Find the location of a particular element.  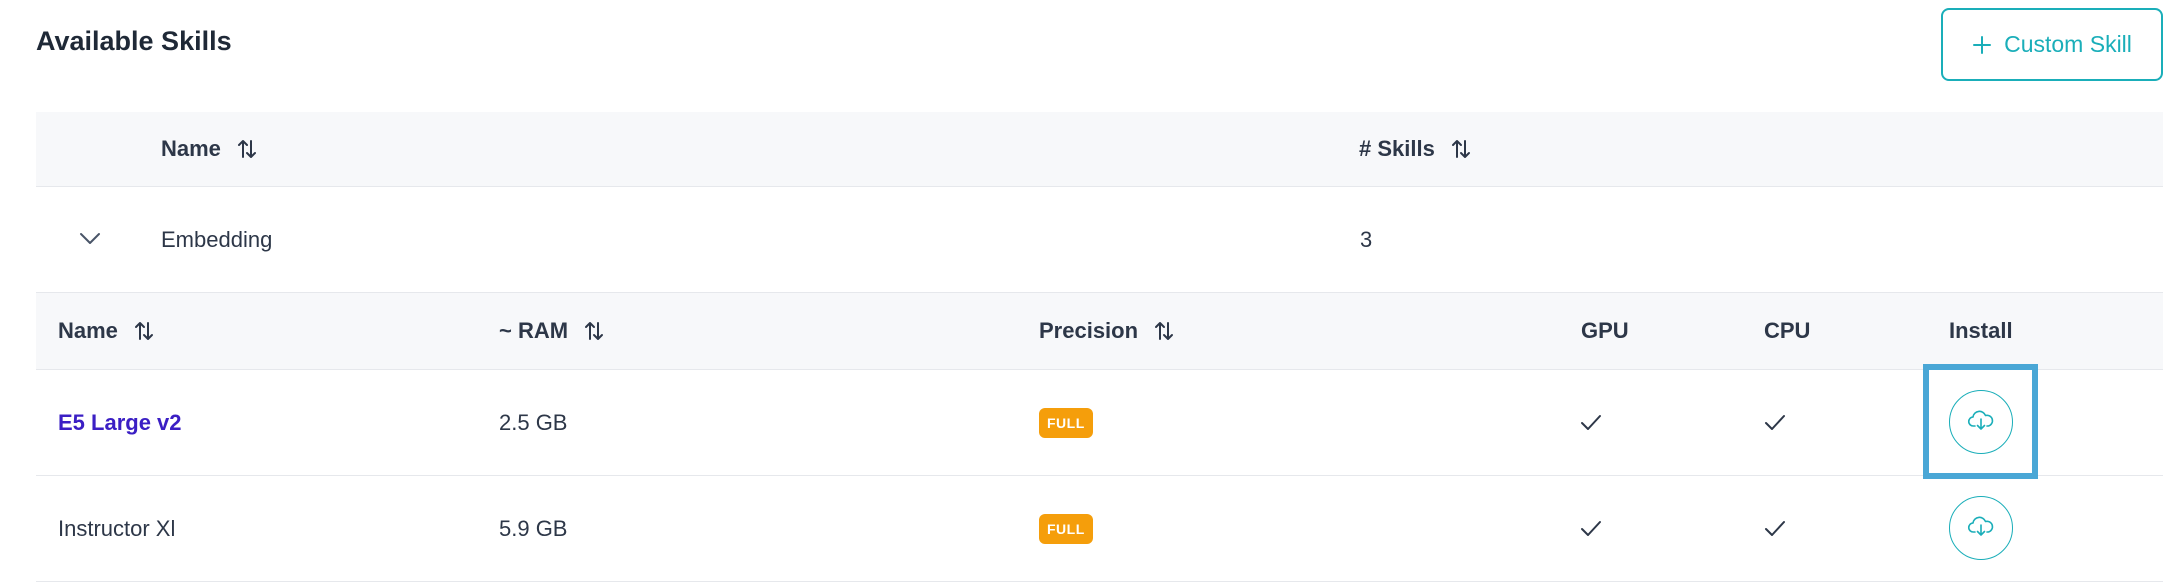

column-header-label: ~ RAM is located at coordinates (534, 330).